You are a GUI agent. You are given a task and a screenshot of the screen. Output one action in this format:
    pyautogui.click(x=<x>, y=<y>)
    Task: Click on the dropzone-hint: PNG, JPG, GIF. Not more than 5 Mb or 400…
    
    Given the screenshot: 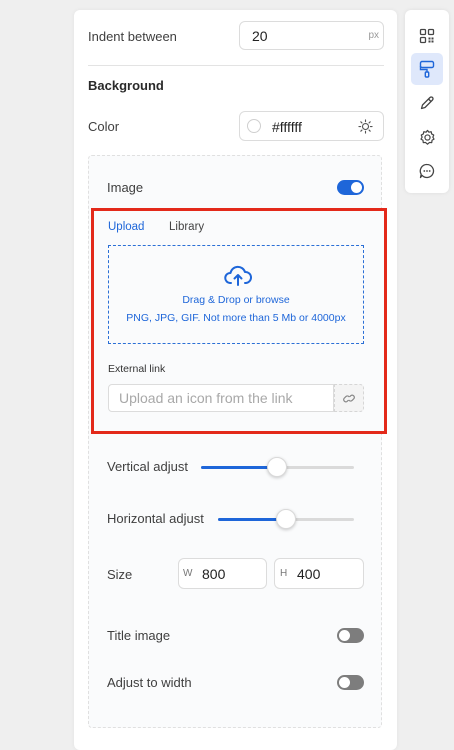 What is the action you would take?
    pyautogui.click(x=236, y=318)
    